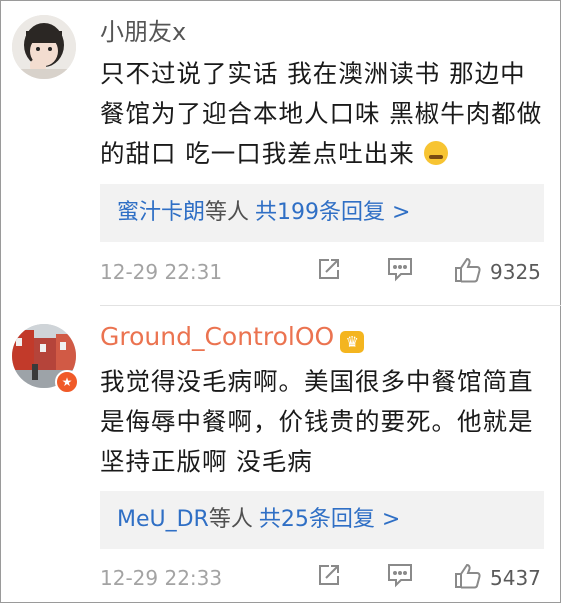 The height and width of the screenshot is (603, 561). I want to click on replies-box: MeU_DR等人 共25条回复 >, so click(322, 520).